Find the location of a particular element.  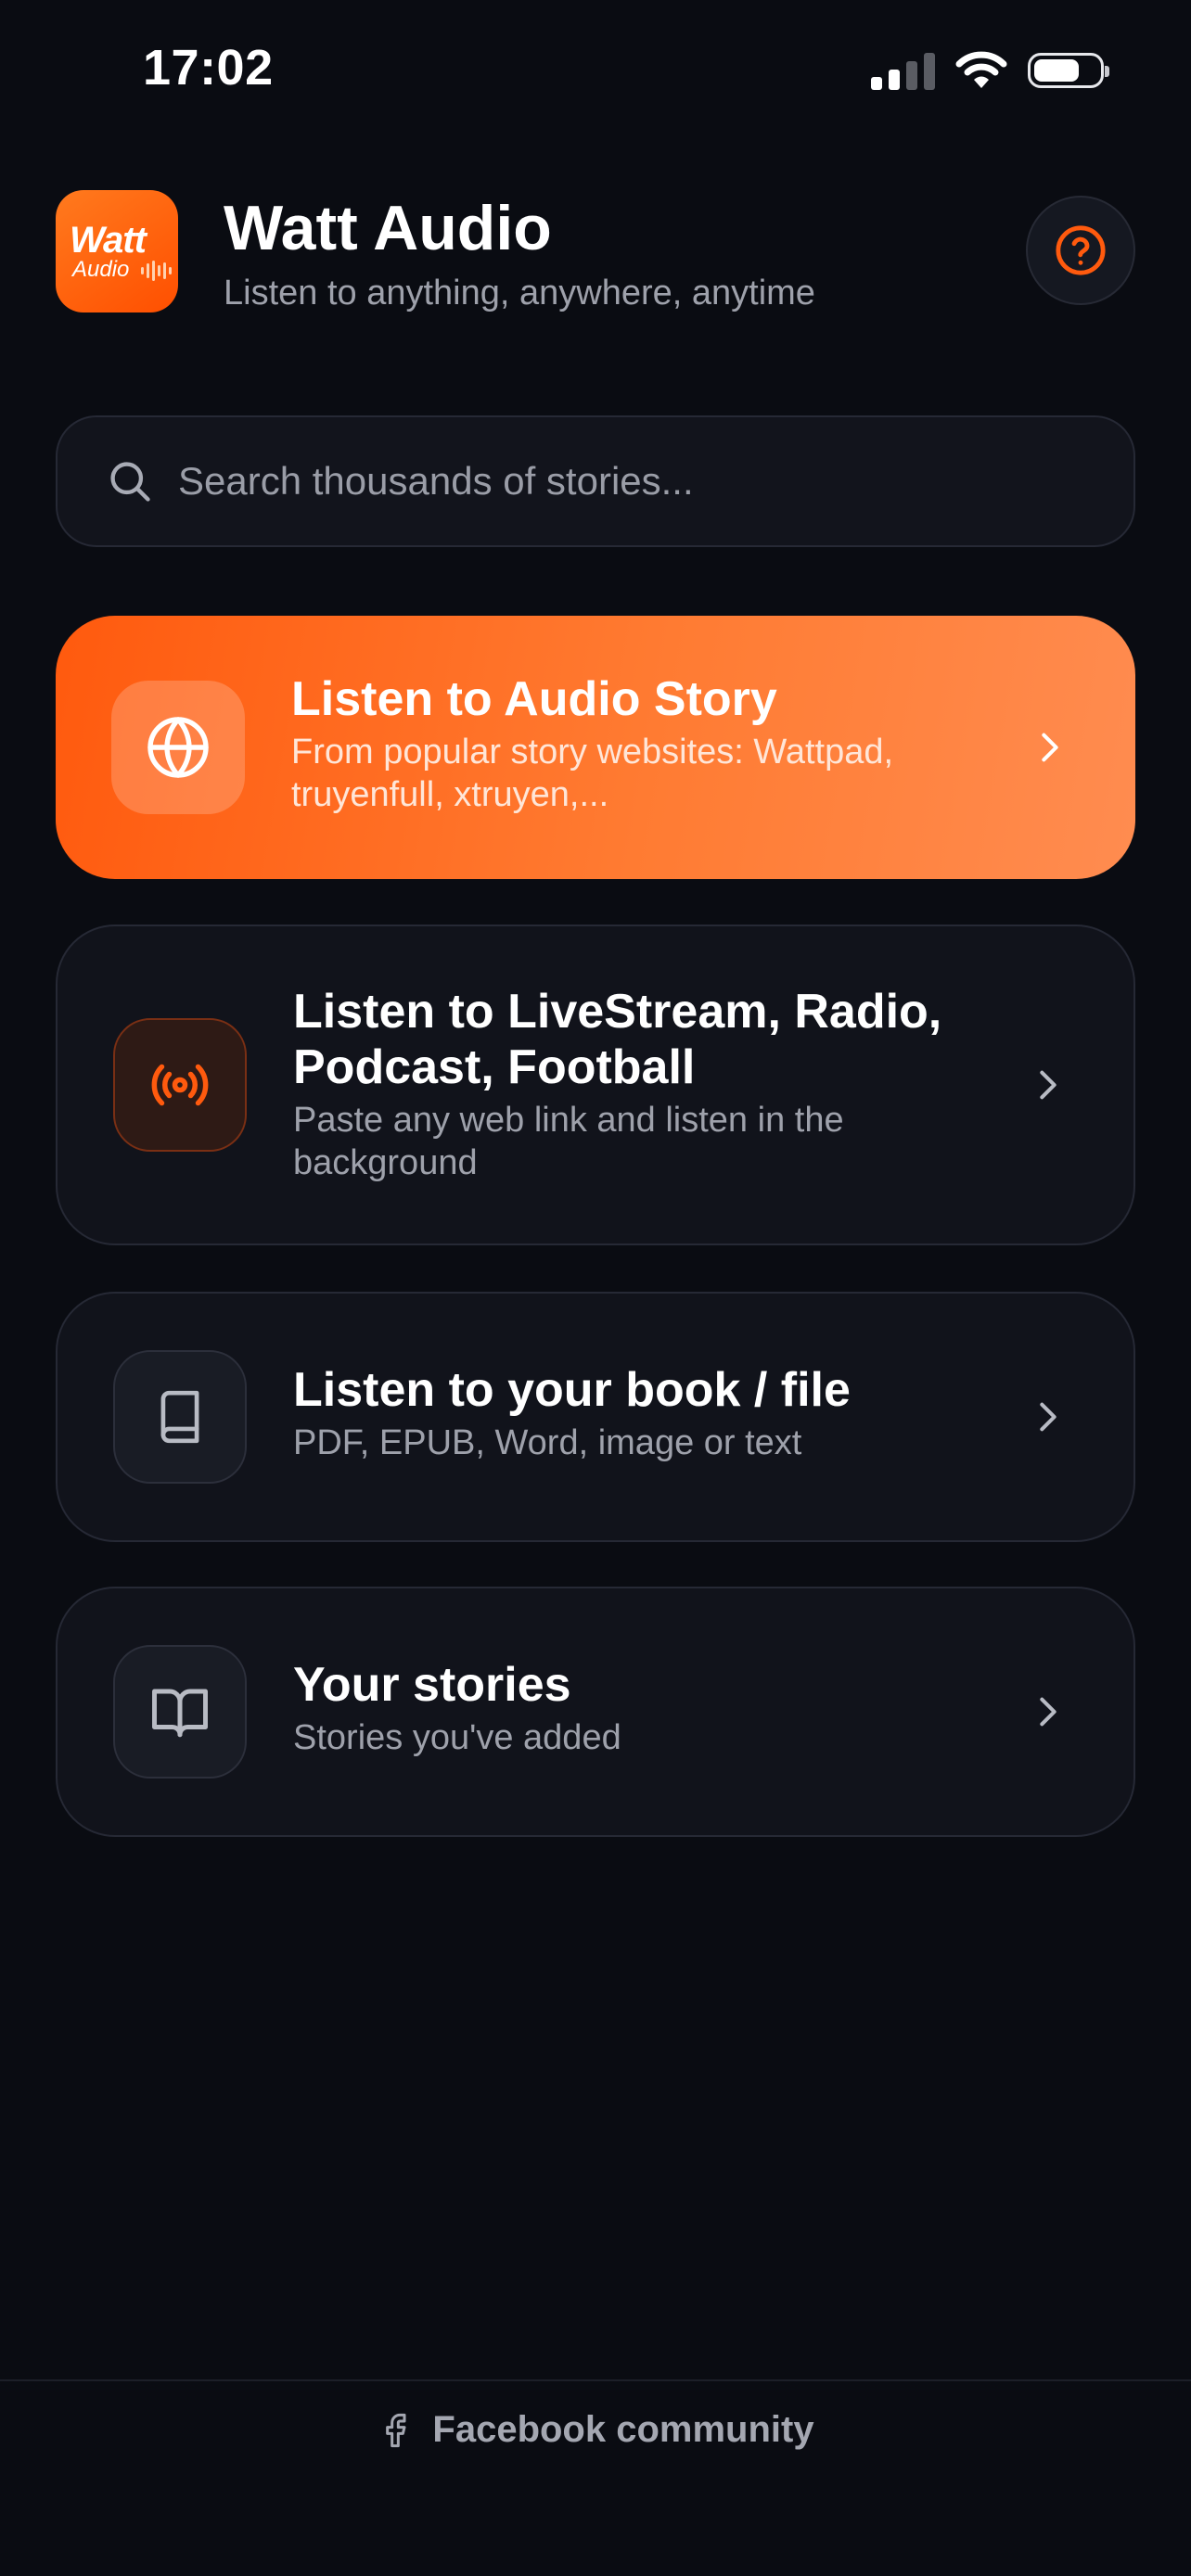

your-stories-icon-tile is located at coordinates (180, 1712).